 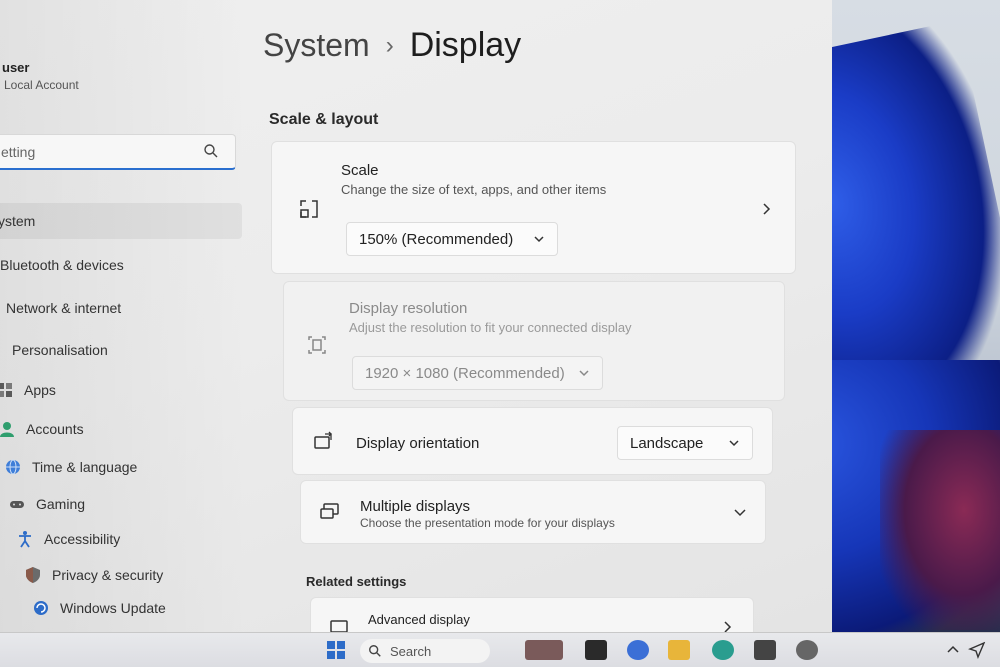 What do you see at coordinates (317, 345) in the screenshot?
I see `resolution-icon` at bounding box center [317, 345].